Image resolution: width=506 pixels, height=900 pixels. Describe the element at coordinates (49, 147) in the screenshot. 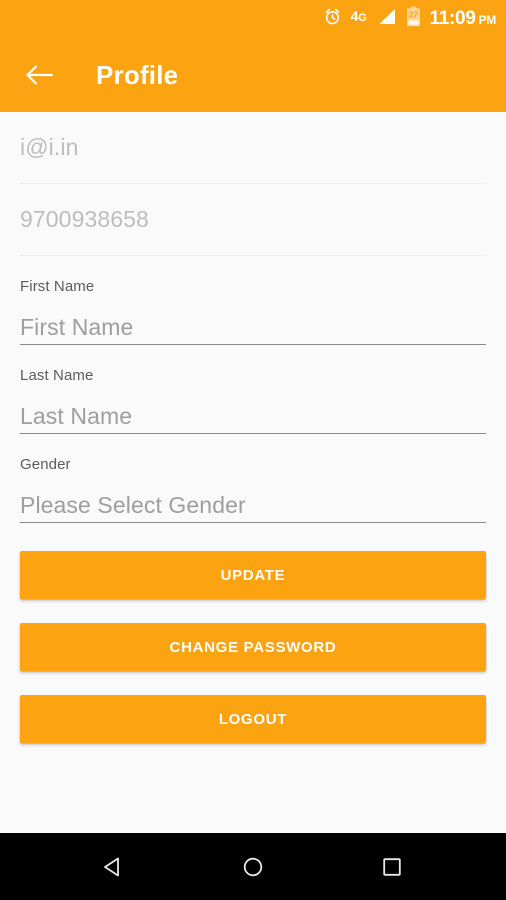

I see `email-value: i@i.in` at that location.